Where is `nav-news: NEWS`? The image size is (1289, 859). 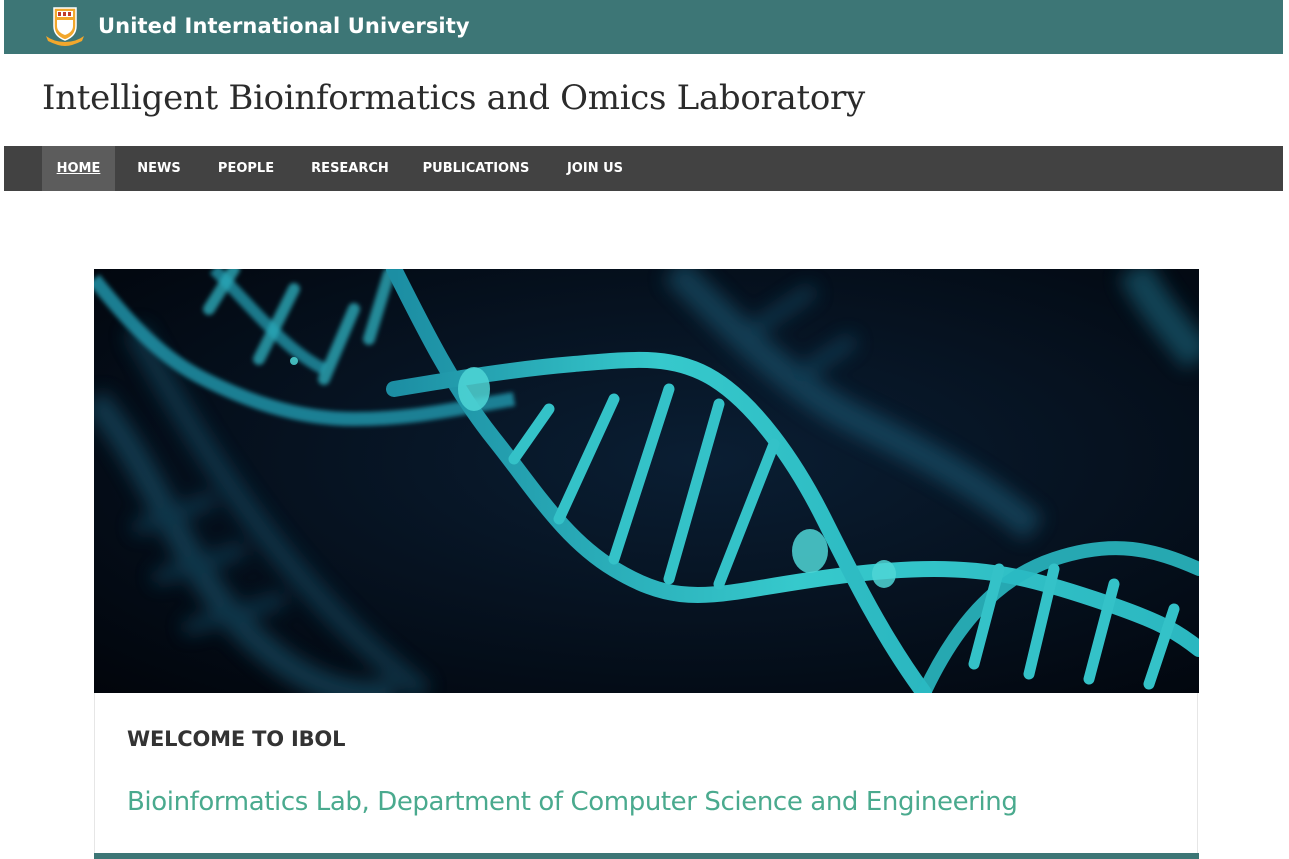 nav-news: NEWS is located at coordinates (159, 168).